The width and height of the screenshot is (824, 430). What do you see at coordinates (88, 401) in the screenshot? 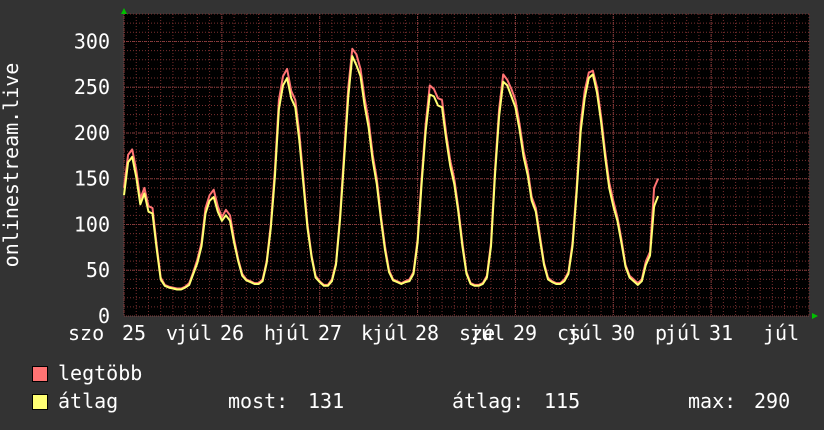
I see `legend-label-avg: átlag` at bounding box center [88, 401].